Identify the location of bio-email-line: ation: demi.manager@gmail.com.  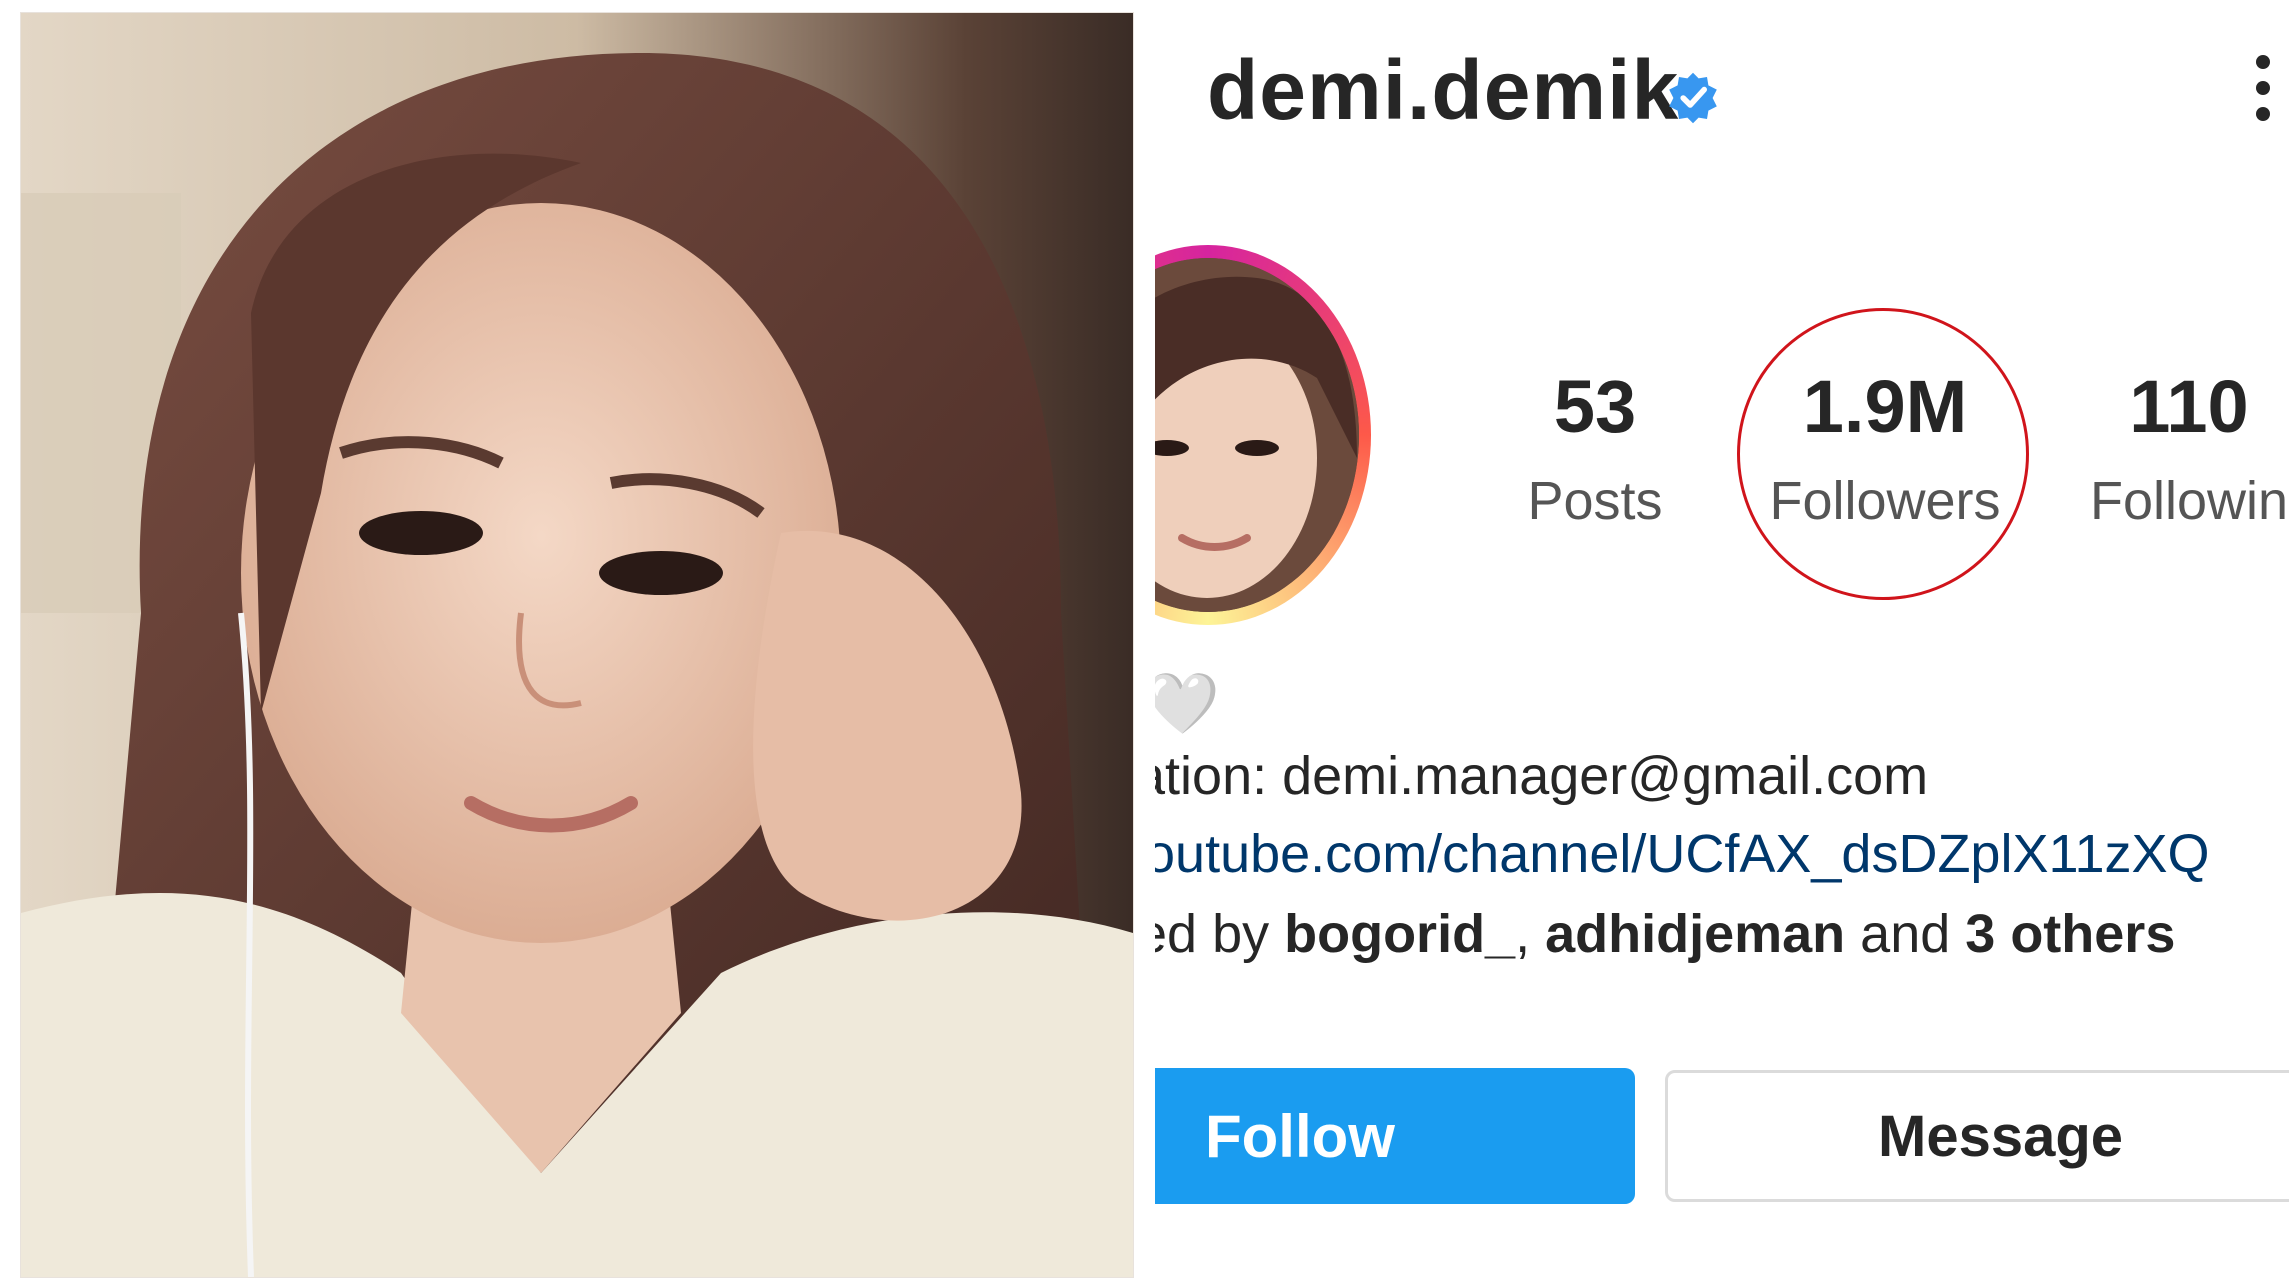
(1541, 776).